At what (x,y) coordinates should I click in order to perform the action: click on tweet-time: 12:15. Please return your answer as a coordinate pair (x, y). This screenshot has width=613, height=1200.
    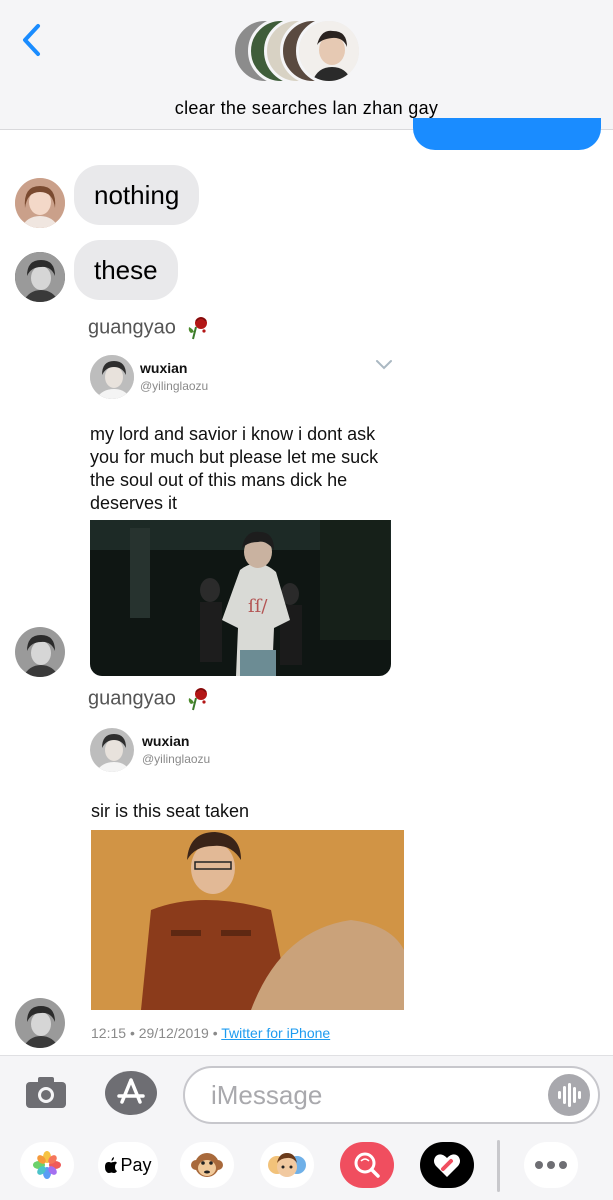
    Looking at the image, I should click on (109, 1033).